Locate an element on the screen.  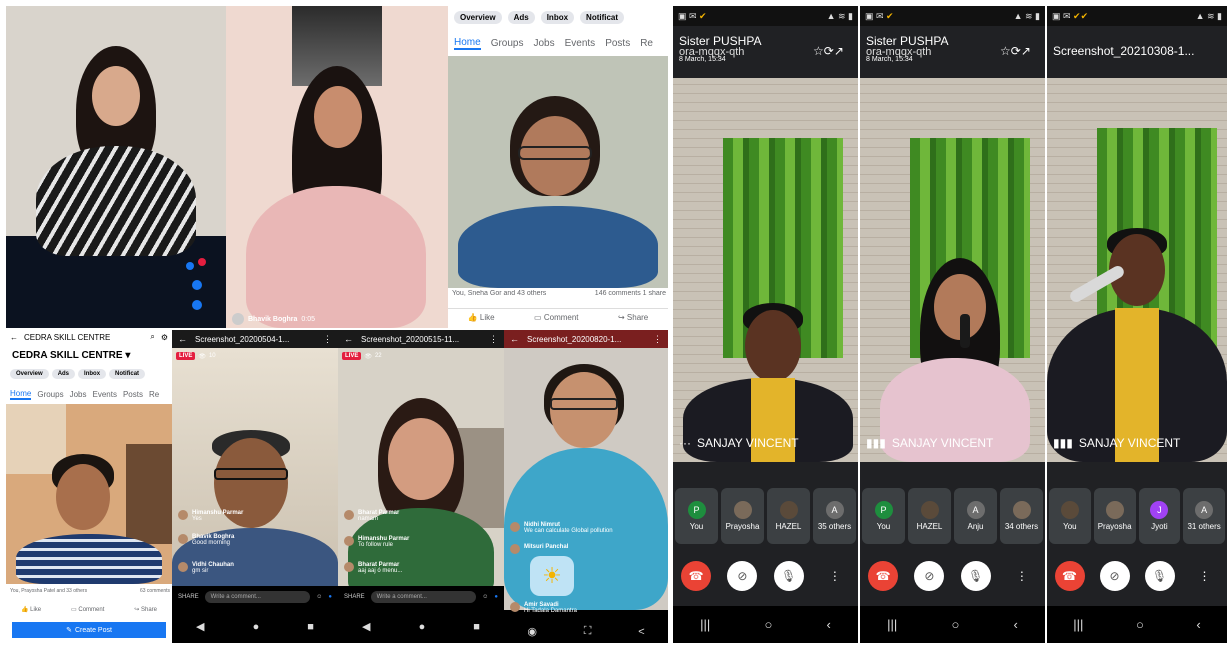
comment-icon: ▭ is located at coordinates (74, 609).